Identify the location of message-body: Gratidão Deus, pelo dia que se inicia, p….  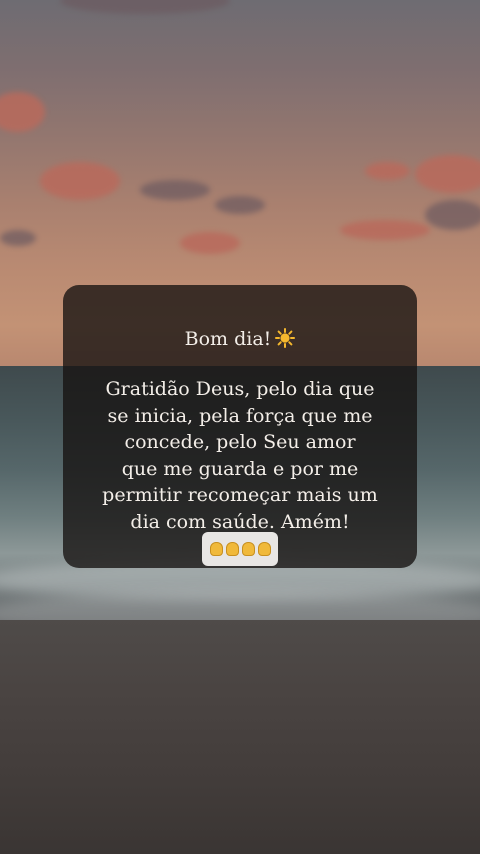
(240, 455).